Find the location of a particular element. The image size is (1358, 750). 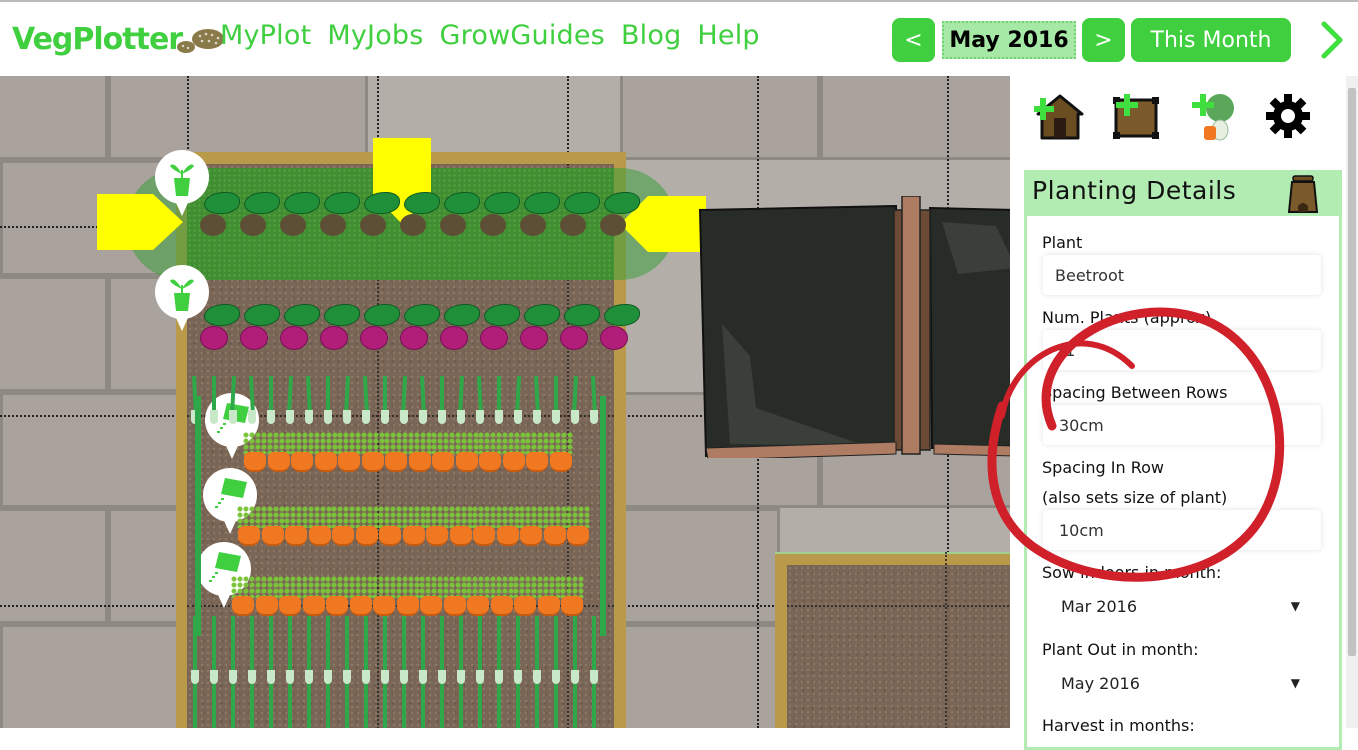

polythene-cover is located at coordinates (853, 327).